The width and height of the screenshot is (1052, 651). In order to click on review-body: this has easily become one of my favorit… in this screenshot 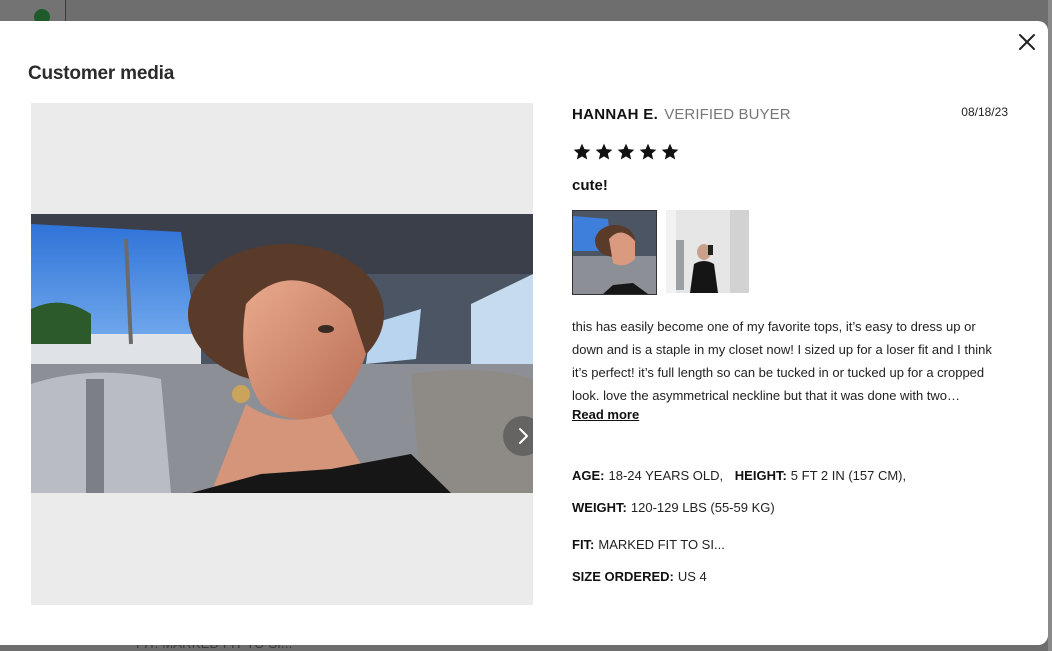, I will do `click(782, 361)`.